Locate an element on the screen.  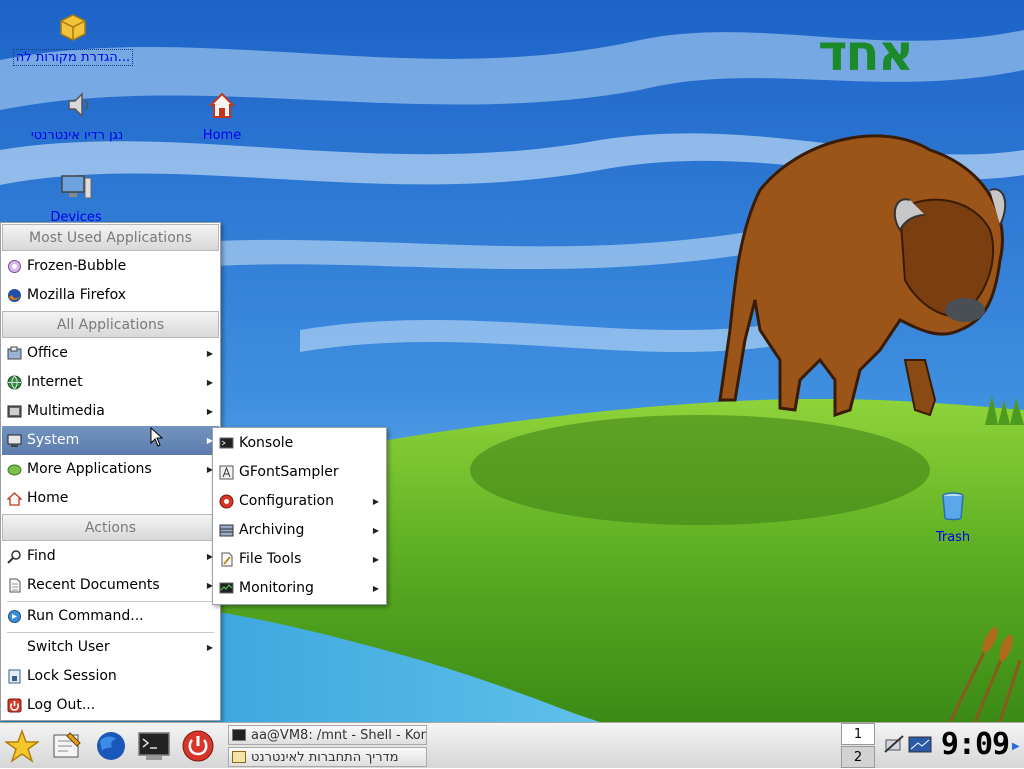
submenu-item-konsole: Konsole is located at coordinates (299, 443).